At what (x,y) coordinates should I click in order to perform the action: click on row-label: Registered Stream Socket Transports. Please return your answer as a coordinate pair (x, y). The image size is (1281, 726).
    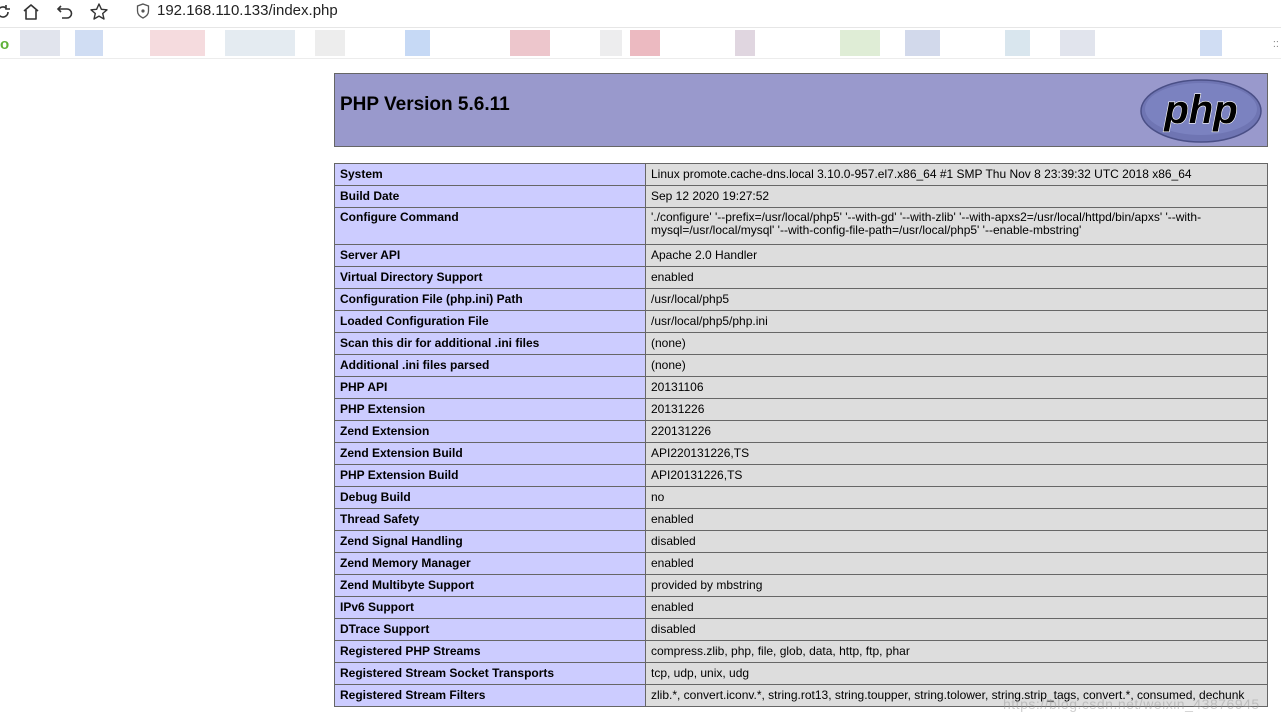
    Looking at the image, I should click on (490, 673).